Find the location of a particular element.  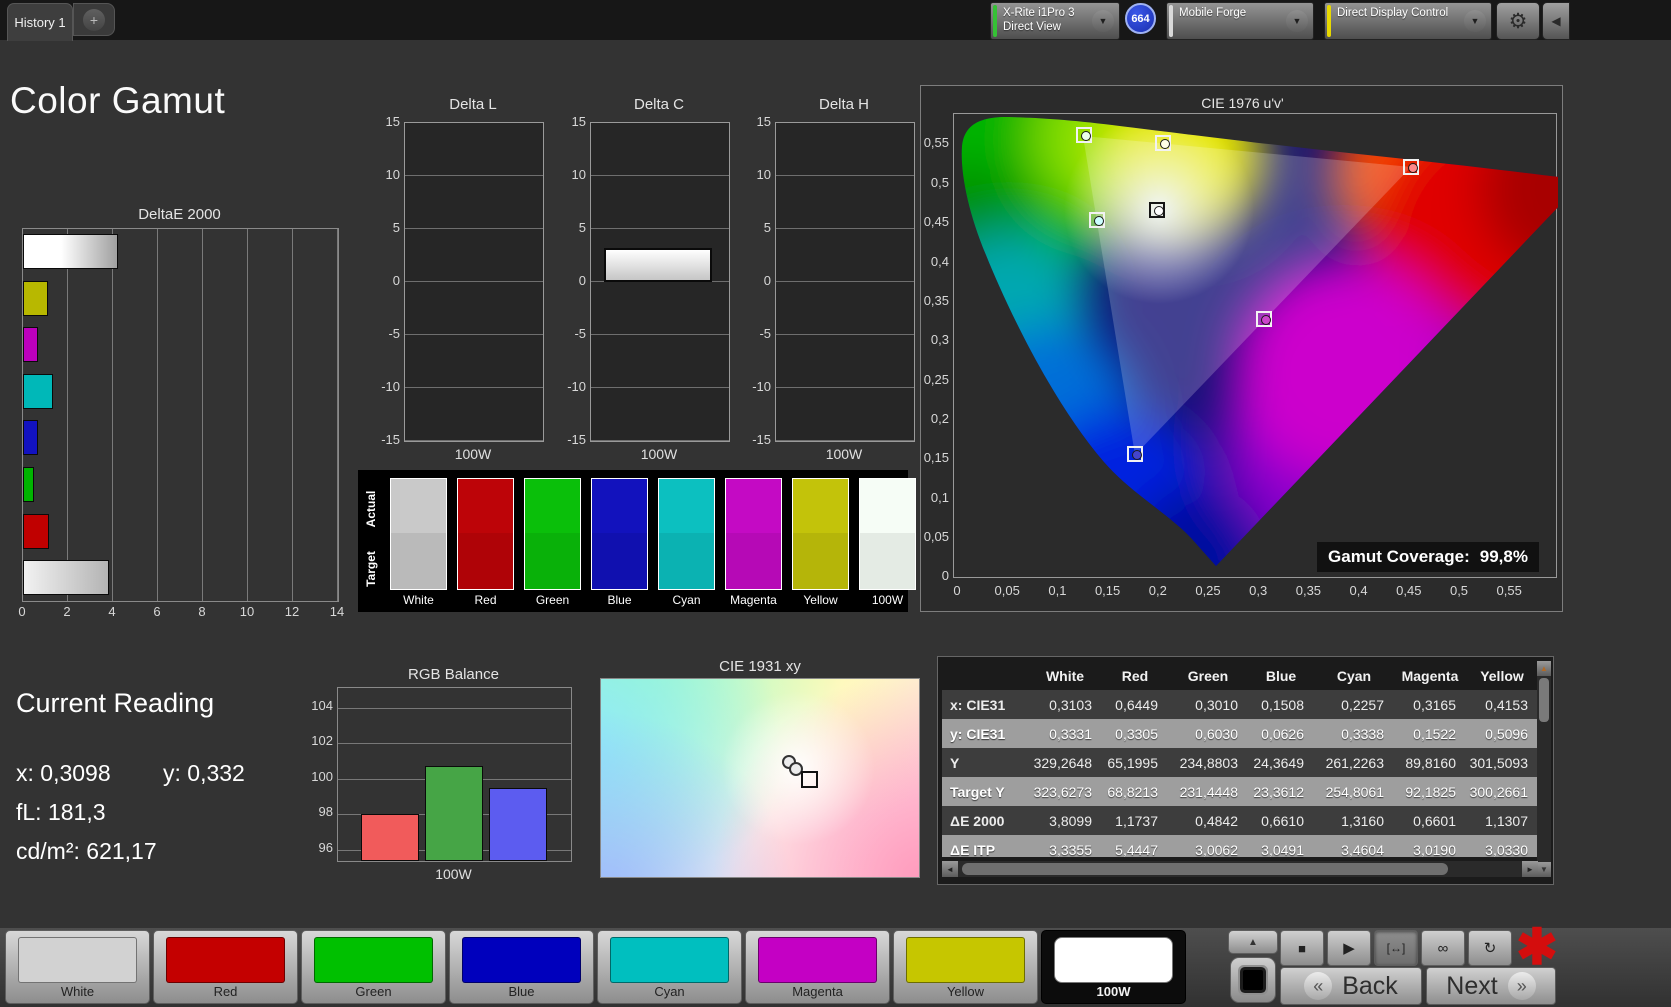

rgb-ytick: 102 is located at coordinates (322, 741).